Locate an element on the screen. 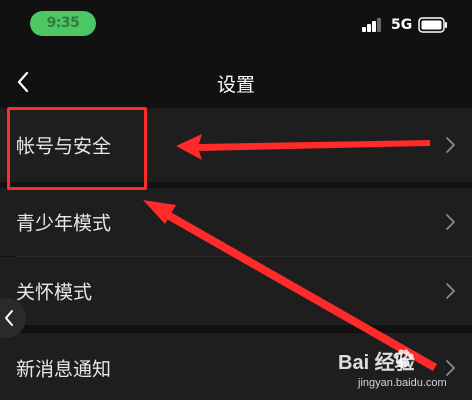 The height and width of the screenshot is (400, 472). baidu-watermark: Bai 经验 jingyan.baidu.com is located at coordinates (399, 371).